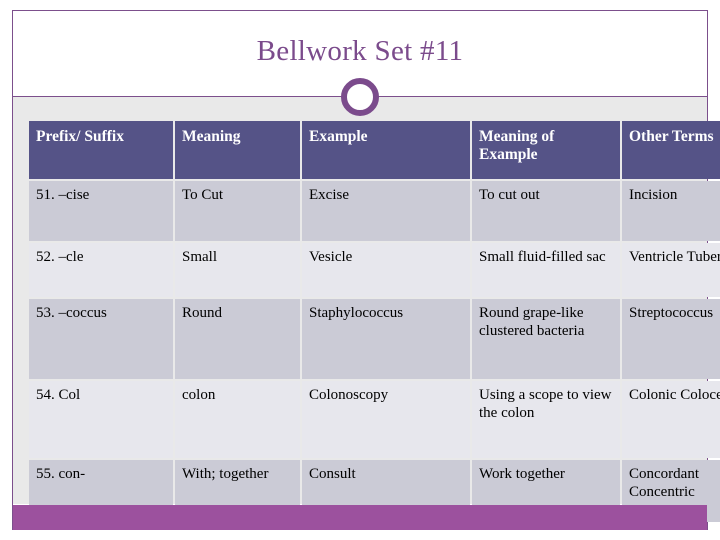  Describe the element at coordinates (671, 211) in the screenshot. I see `cell-other-terms: Incision` at that location.